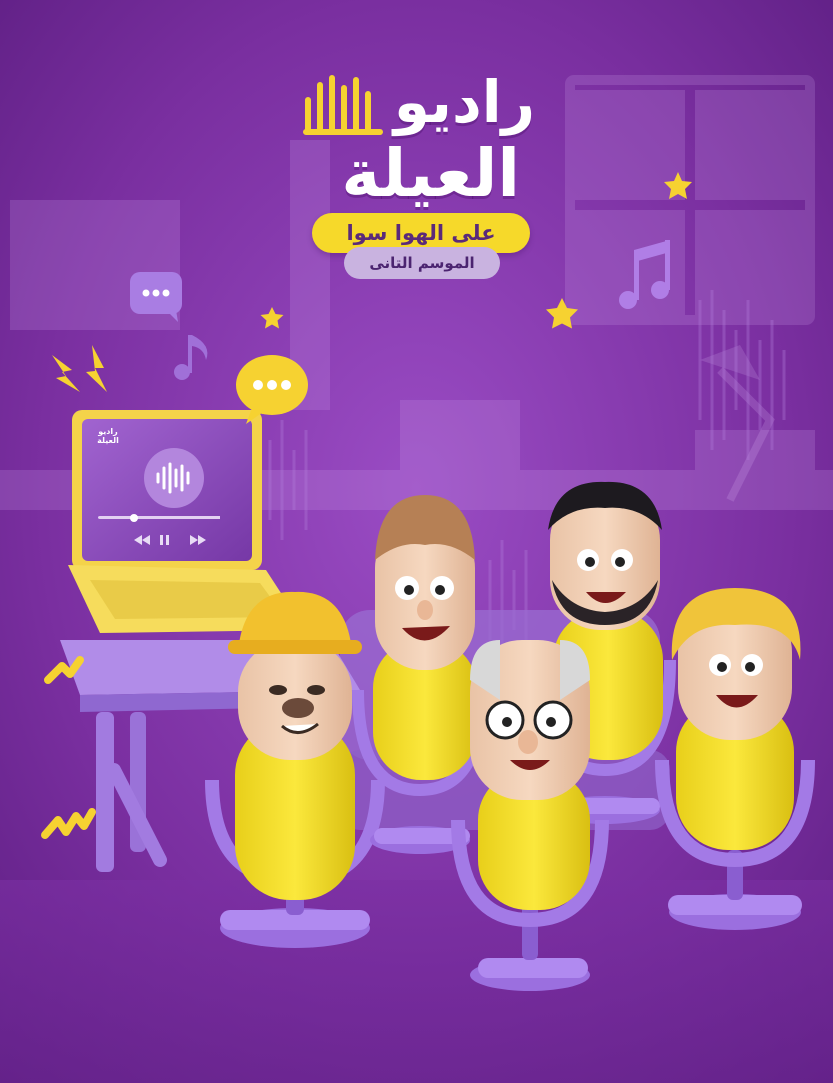  What do you see at coordinates (644, 274) in the screenshot?
I see `music-note-purple-icon` at bounding box center [644, 274].